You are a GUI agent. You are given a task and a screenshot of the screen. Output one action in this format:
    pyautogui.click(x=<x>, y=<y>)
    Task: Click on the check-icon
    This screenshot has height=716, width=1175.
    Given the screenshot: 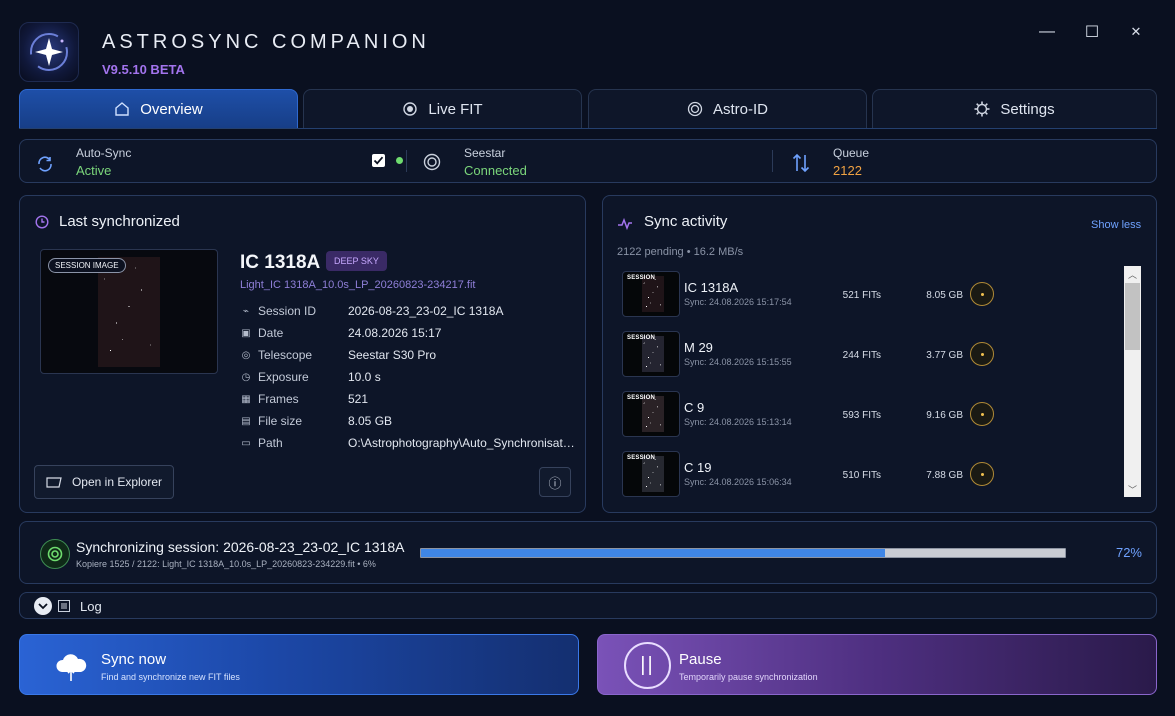 What is the action you would take?
    pyautogui.click(x=378, y=160)
    